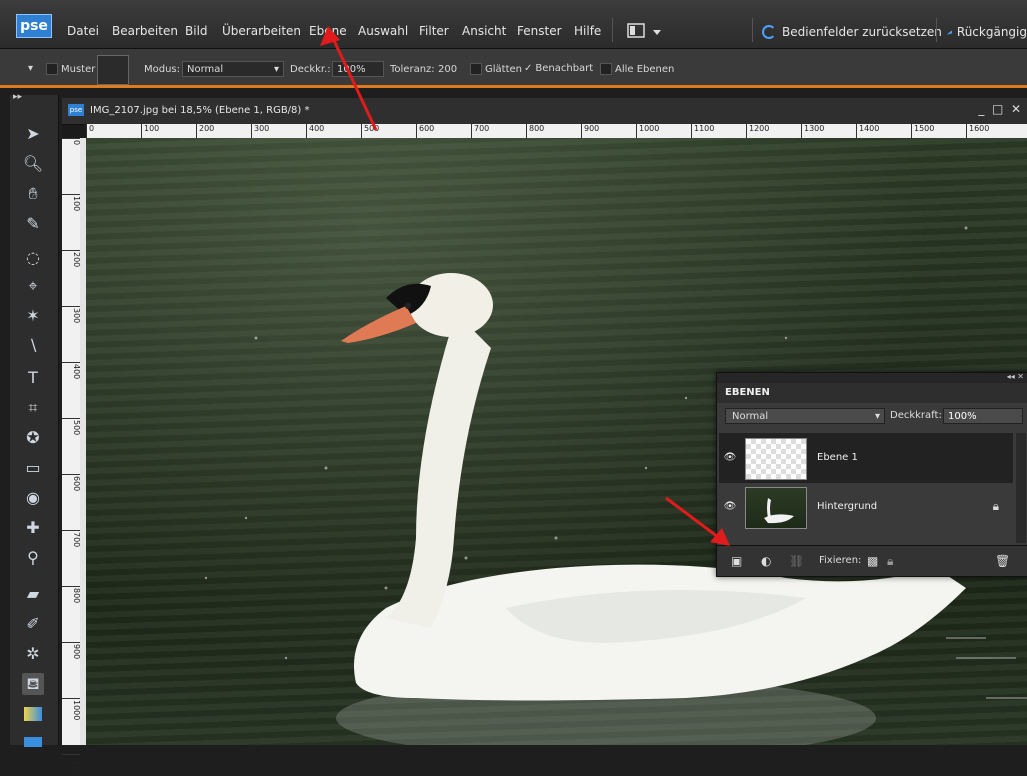 This screenshot has height=776, width=1027. I want to click on paint-bucket-icon: ⛾, so click(33, 684).